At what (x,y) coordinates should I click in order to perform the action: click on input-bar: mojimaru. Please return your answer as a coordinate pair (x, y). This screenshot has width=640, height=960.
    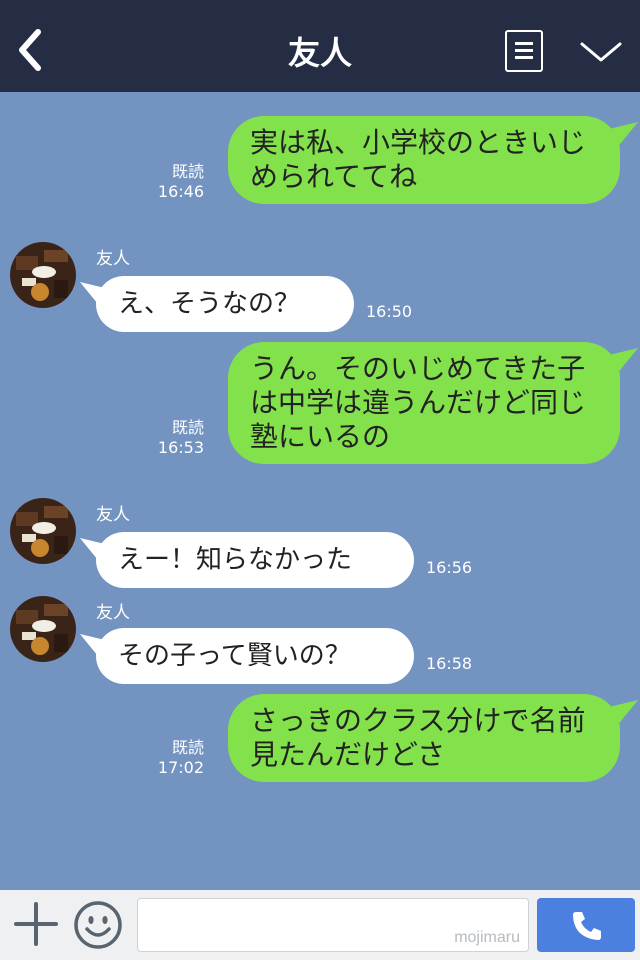
    Looking at the image, I should click on (320, 925).